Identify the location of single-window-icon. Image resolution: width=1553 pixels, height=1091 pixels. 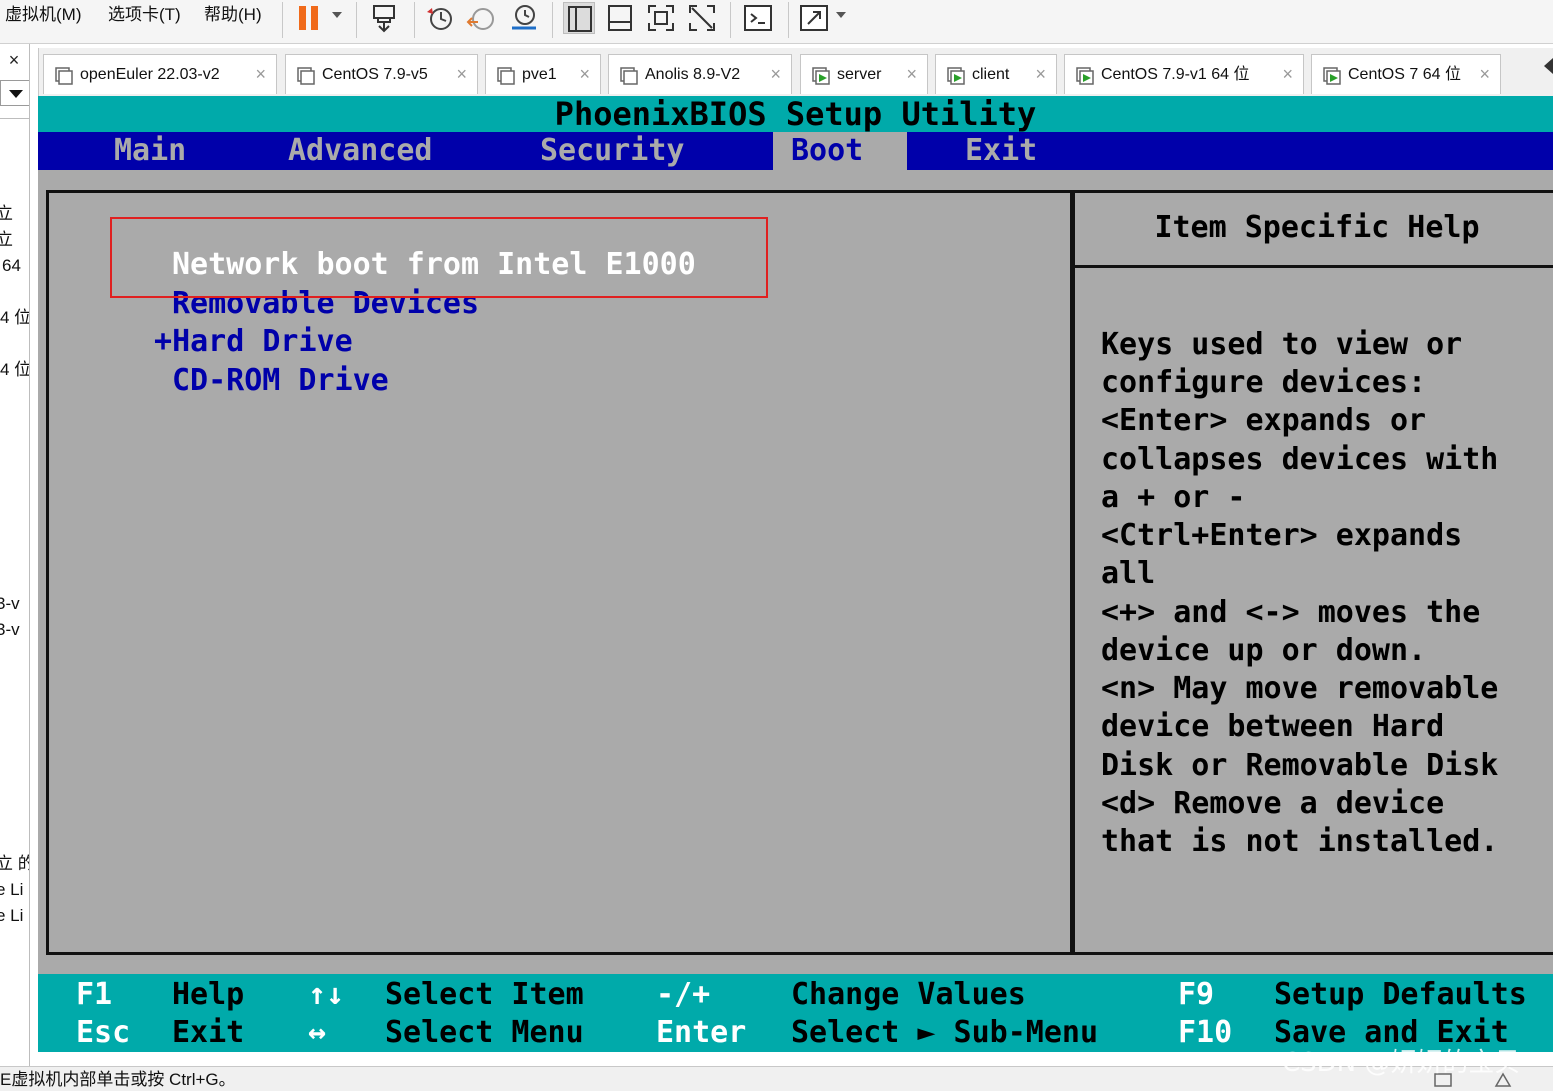
(579, 18).